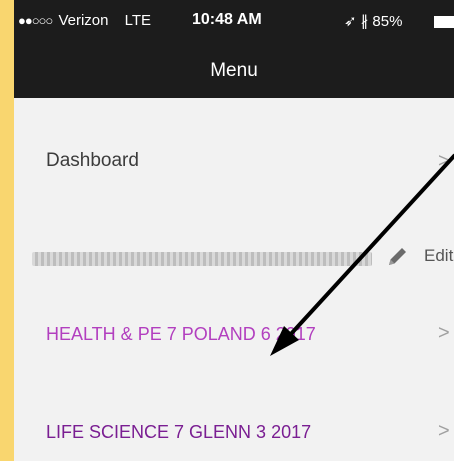 The height and width of the screenshot is (461, 454). I want to click on pencil-icon, so click(398, 256).